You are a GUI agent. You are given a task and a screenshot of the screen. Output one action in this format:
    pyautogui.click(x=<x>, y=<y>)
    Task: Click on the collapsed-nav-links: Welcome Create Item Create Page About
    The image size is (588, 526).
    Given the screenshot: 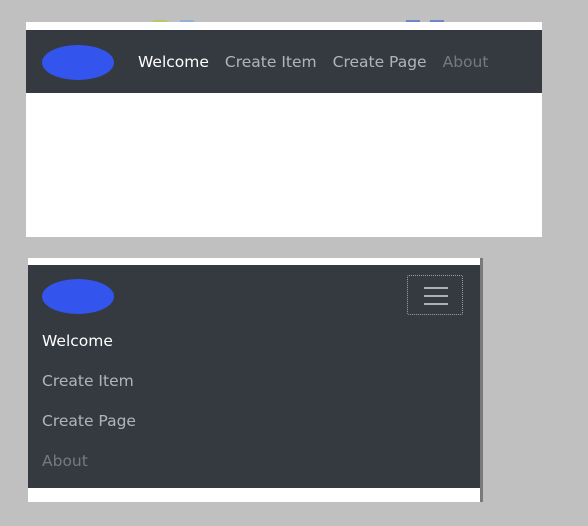 What is the action you would take?
    pyautogui.click(x=89, y=411)
    